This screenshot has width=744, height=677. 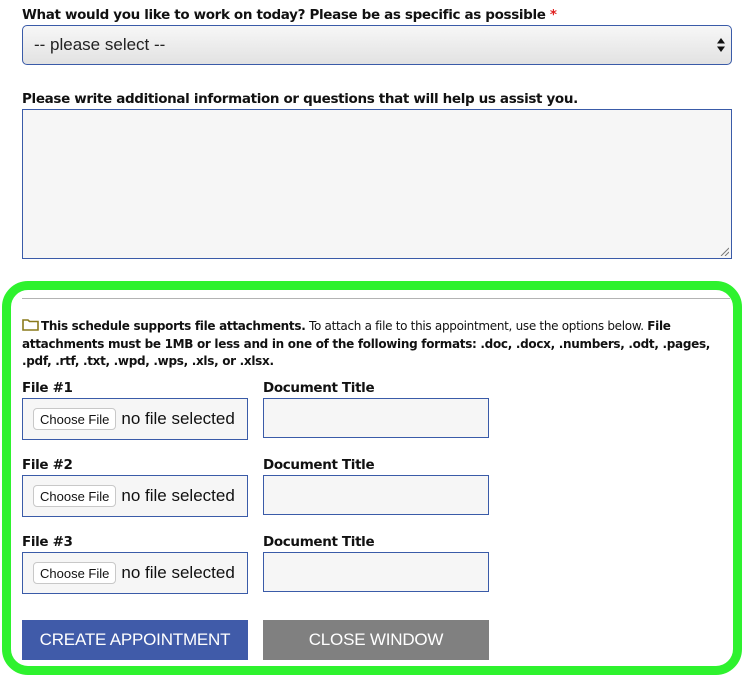 I want to click on required-mark: *, so click(x=553, y=15).